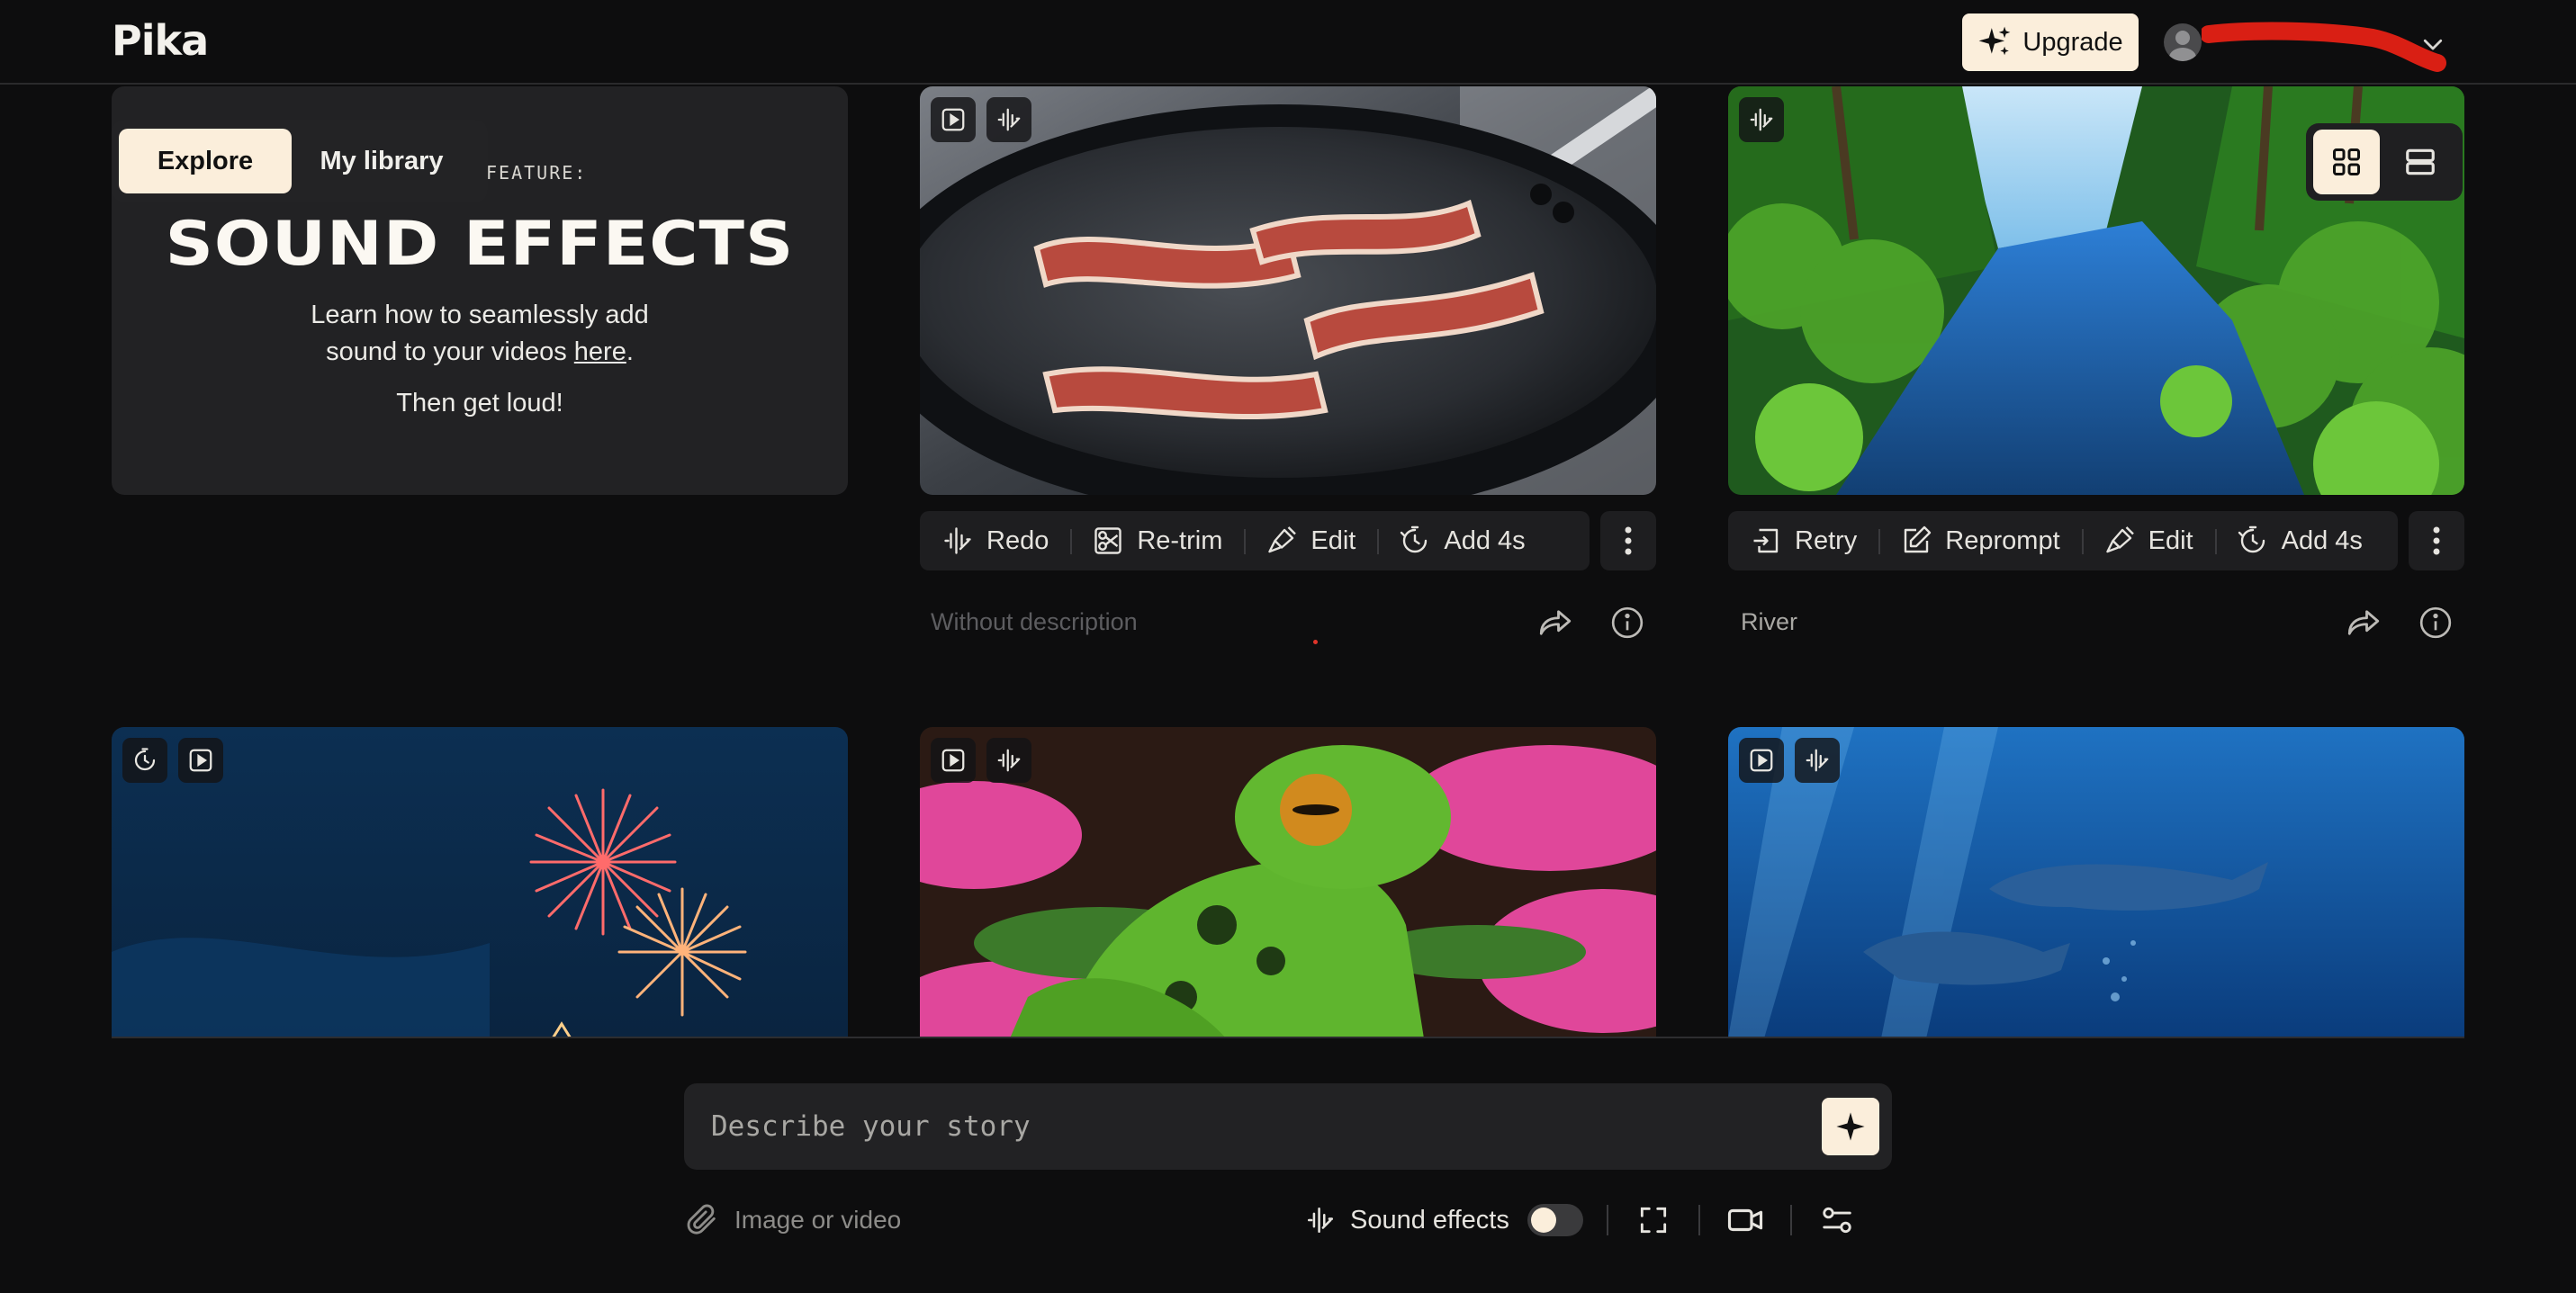 This screenshot has width=2576, height=1293. What do you see at coordinates (450, 351) in the screenshot?
I see `feature-body-prefix: sound to your videos` at bounding box center [450, 351].